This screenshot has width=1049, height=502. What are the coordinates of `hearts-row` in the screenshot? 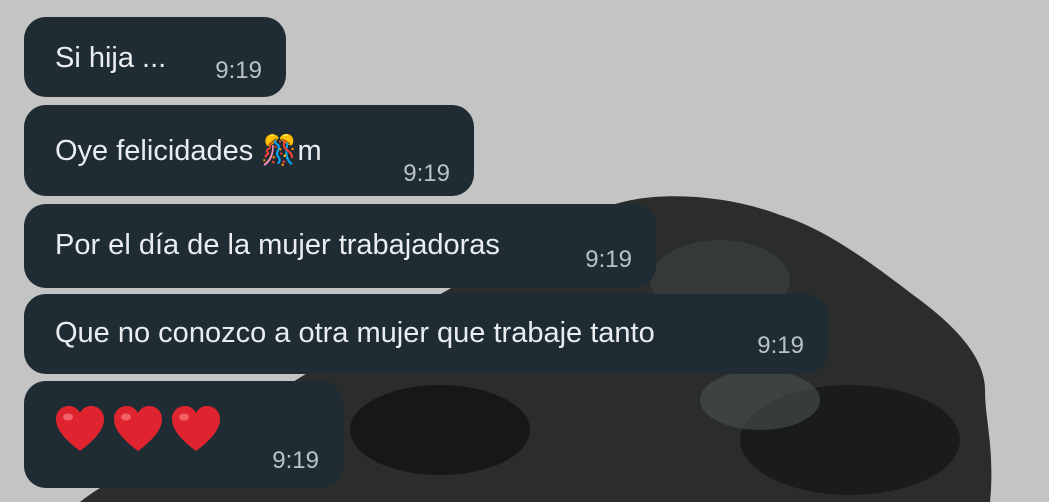 It's located at (141, 429).